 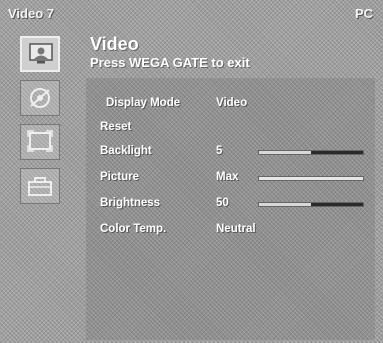 I want to click on backlight-slider, so click(x=311, y=152).